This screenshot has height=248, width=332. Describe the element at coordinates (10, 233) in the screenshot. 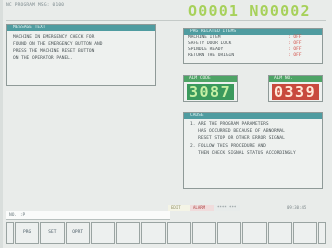

I see `softkey-return` at that location.